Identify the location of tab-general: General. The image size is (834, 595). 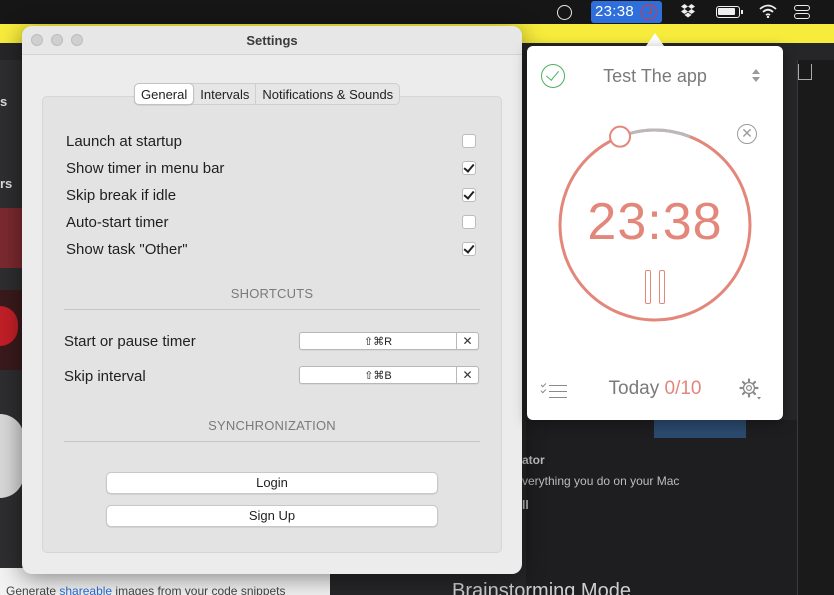
(164, 94).